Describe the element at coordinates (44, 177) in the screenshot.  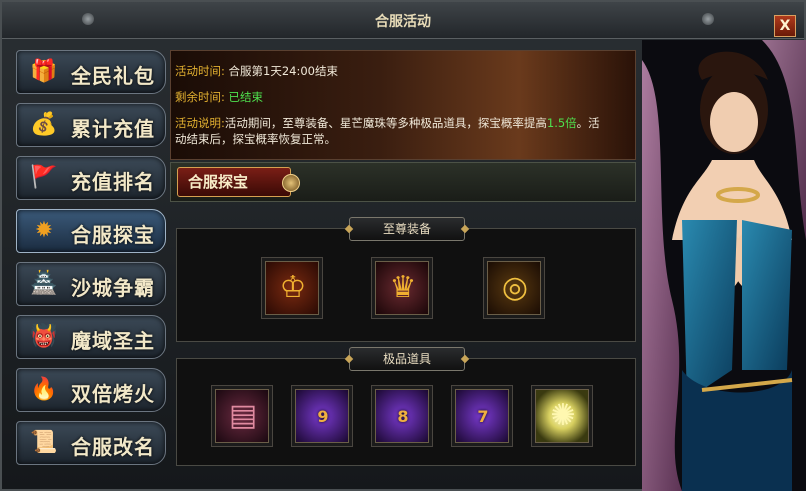
I see `banner-icon: 🚩` at that location.